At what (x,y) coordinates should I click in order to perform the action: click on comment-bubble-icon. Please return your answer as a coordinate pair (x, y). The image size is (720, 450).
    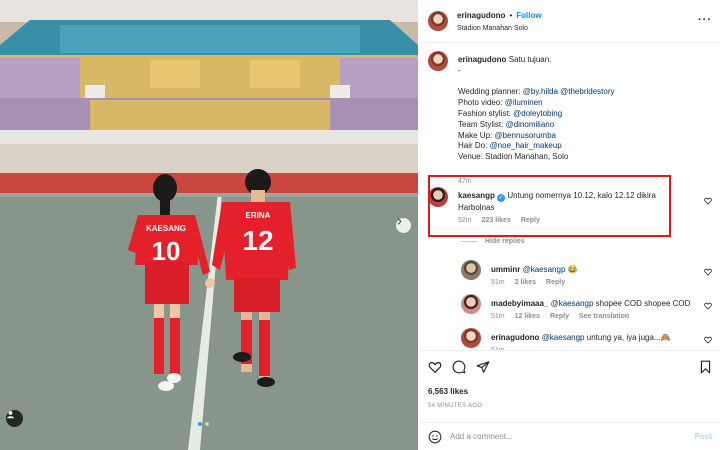
    Looking at the image, I should click on (459, 367).